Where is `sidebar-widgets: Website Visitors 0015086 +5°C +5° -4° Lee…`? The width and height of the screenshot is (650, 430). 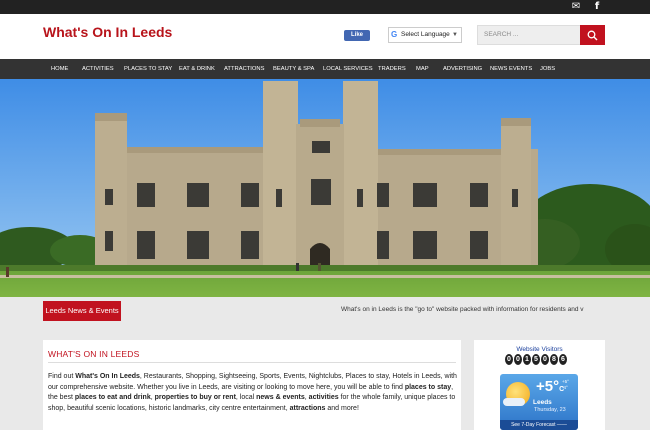
sidebar-widgets: Website Visitors 0015086 +5°C +5° -4° Lee… is located at coordinates (539, 385).